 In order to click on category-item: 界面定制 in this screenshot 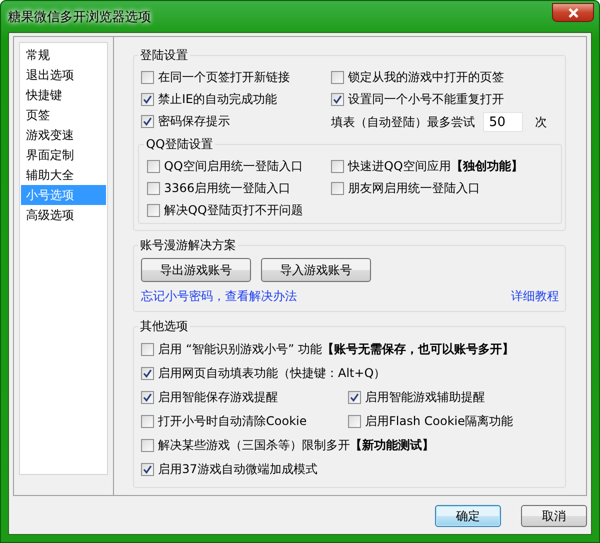, I will do `click(63, 155)`.